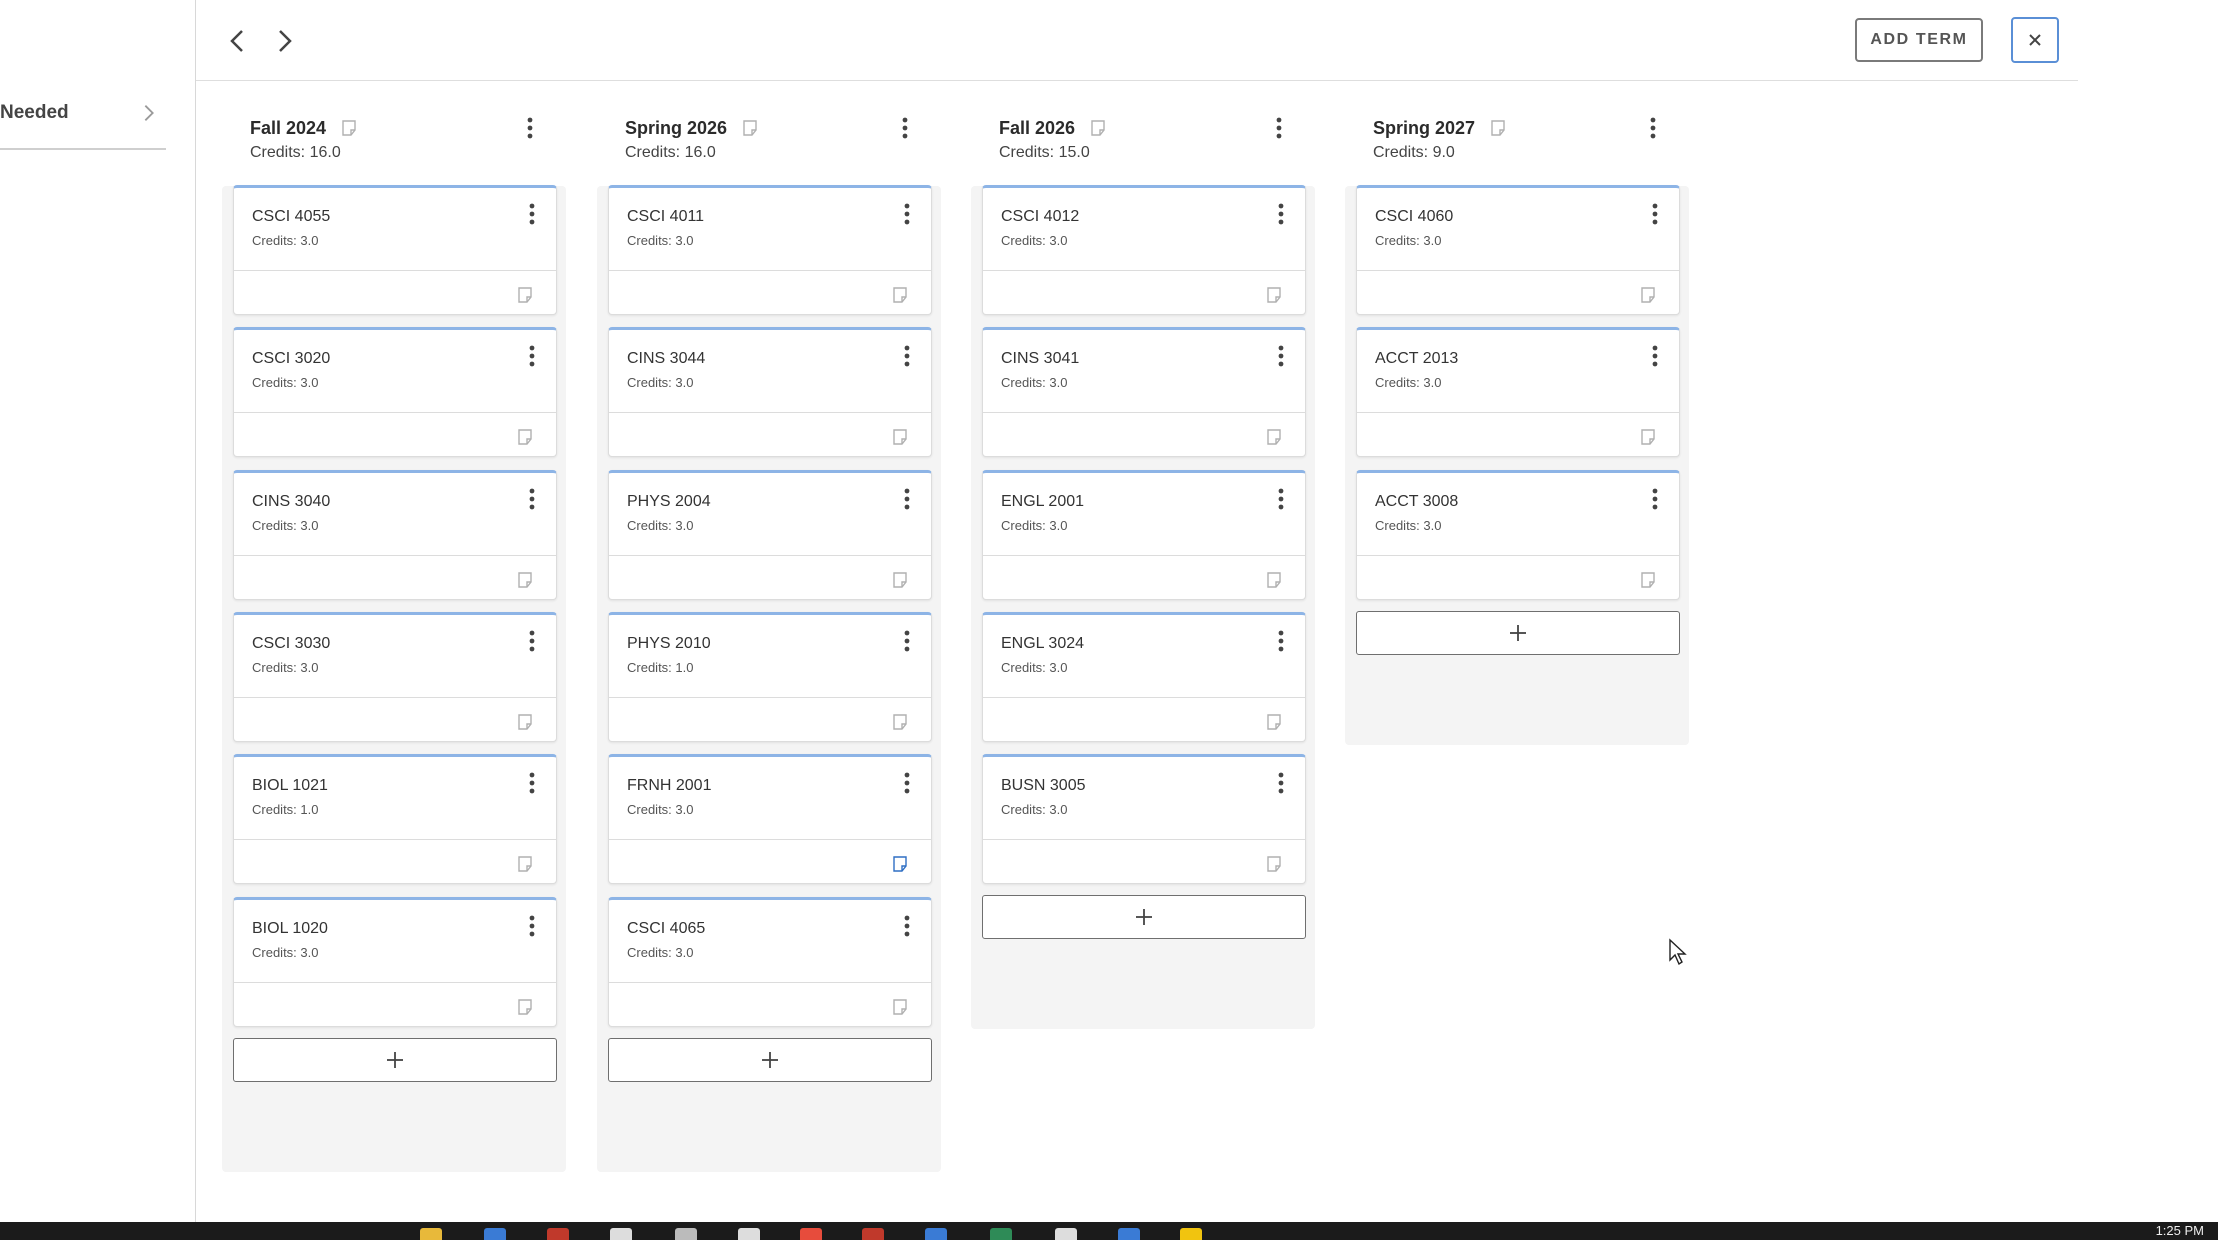 Image resolution: width=2218 pixels, height=1240 pixels. Describe the element at coordinates (83, 114) in the screenshot. I see `needed-row: Needed` at that location.